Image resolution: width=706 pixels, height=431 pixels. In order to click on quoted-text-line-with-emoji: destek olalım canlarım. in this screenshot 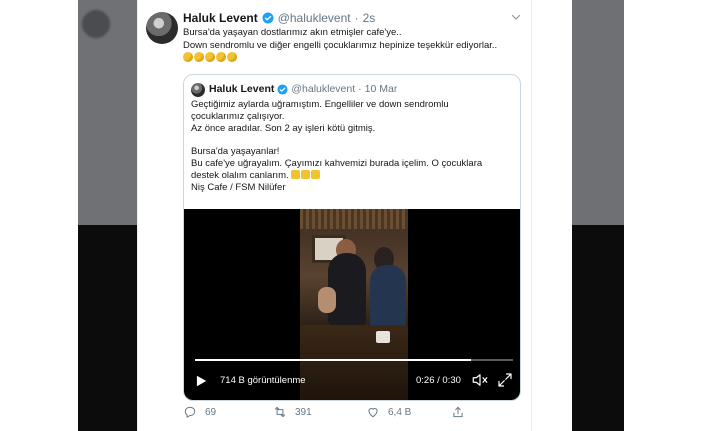, I will do `click(353, 175)`.